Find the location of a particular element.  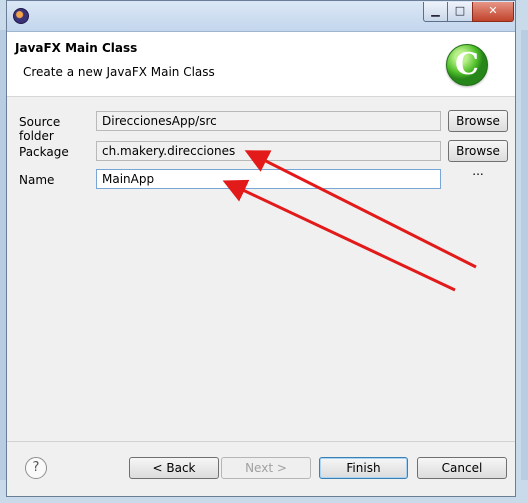

background-editor-edge is located at coordinates (524, 255).